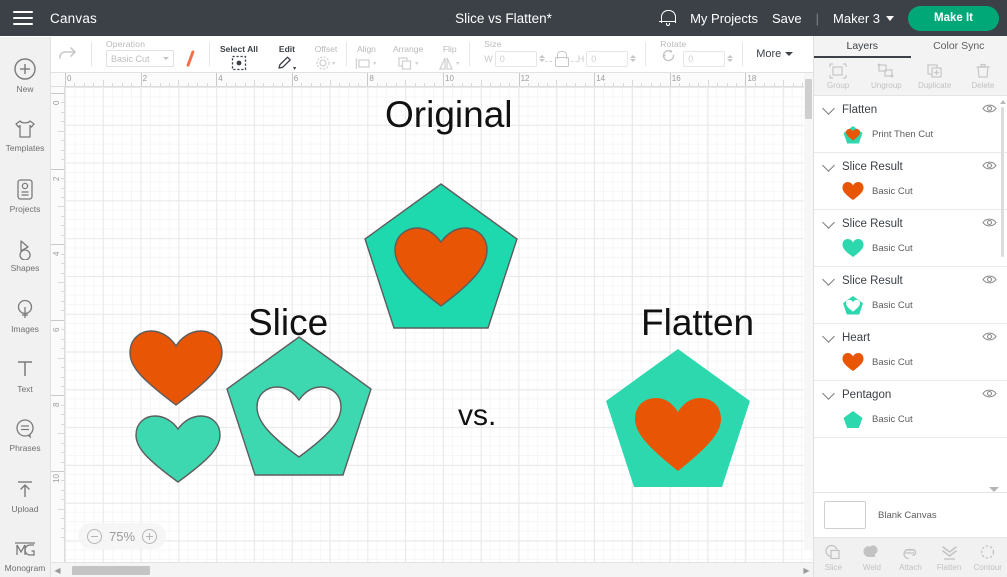 The image size is (1007, 577). Describe the element at coordinates (150, 536) in the screenshot. I see `zoom-in-icon` at that location.